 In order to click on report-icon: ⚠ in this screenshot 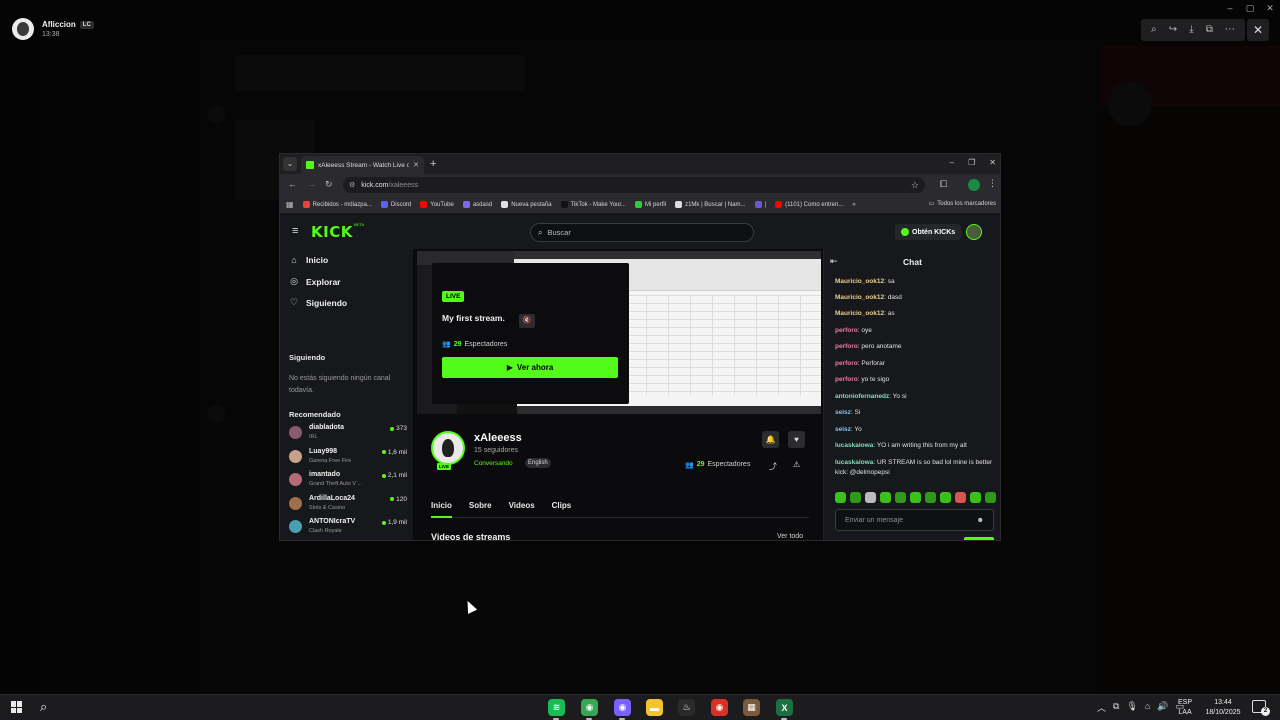, I will do `click(796, 464)`.